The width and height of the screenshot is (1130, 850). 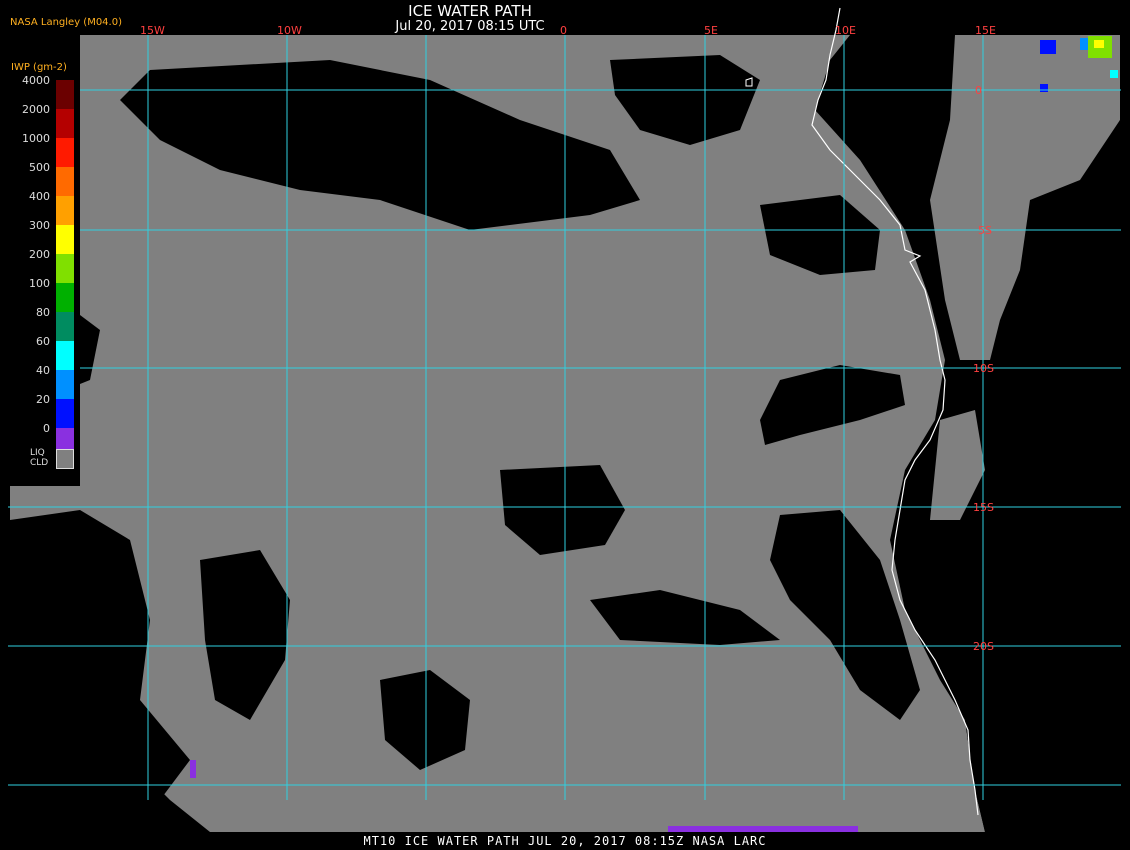 I want to click on liquid-cloud-swatch, so click(x=65, y=459).